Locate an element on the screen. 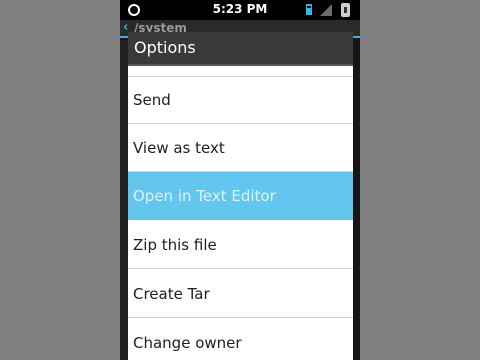 Image resolution: width=480 pixels, height=360 pixels. menu-item-open-in-text-editor: Open in Text Editor is located at coordinates (240, 196).